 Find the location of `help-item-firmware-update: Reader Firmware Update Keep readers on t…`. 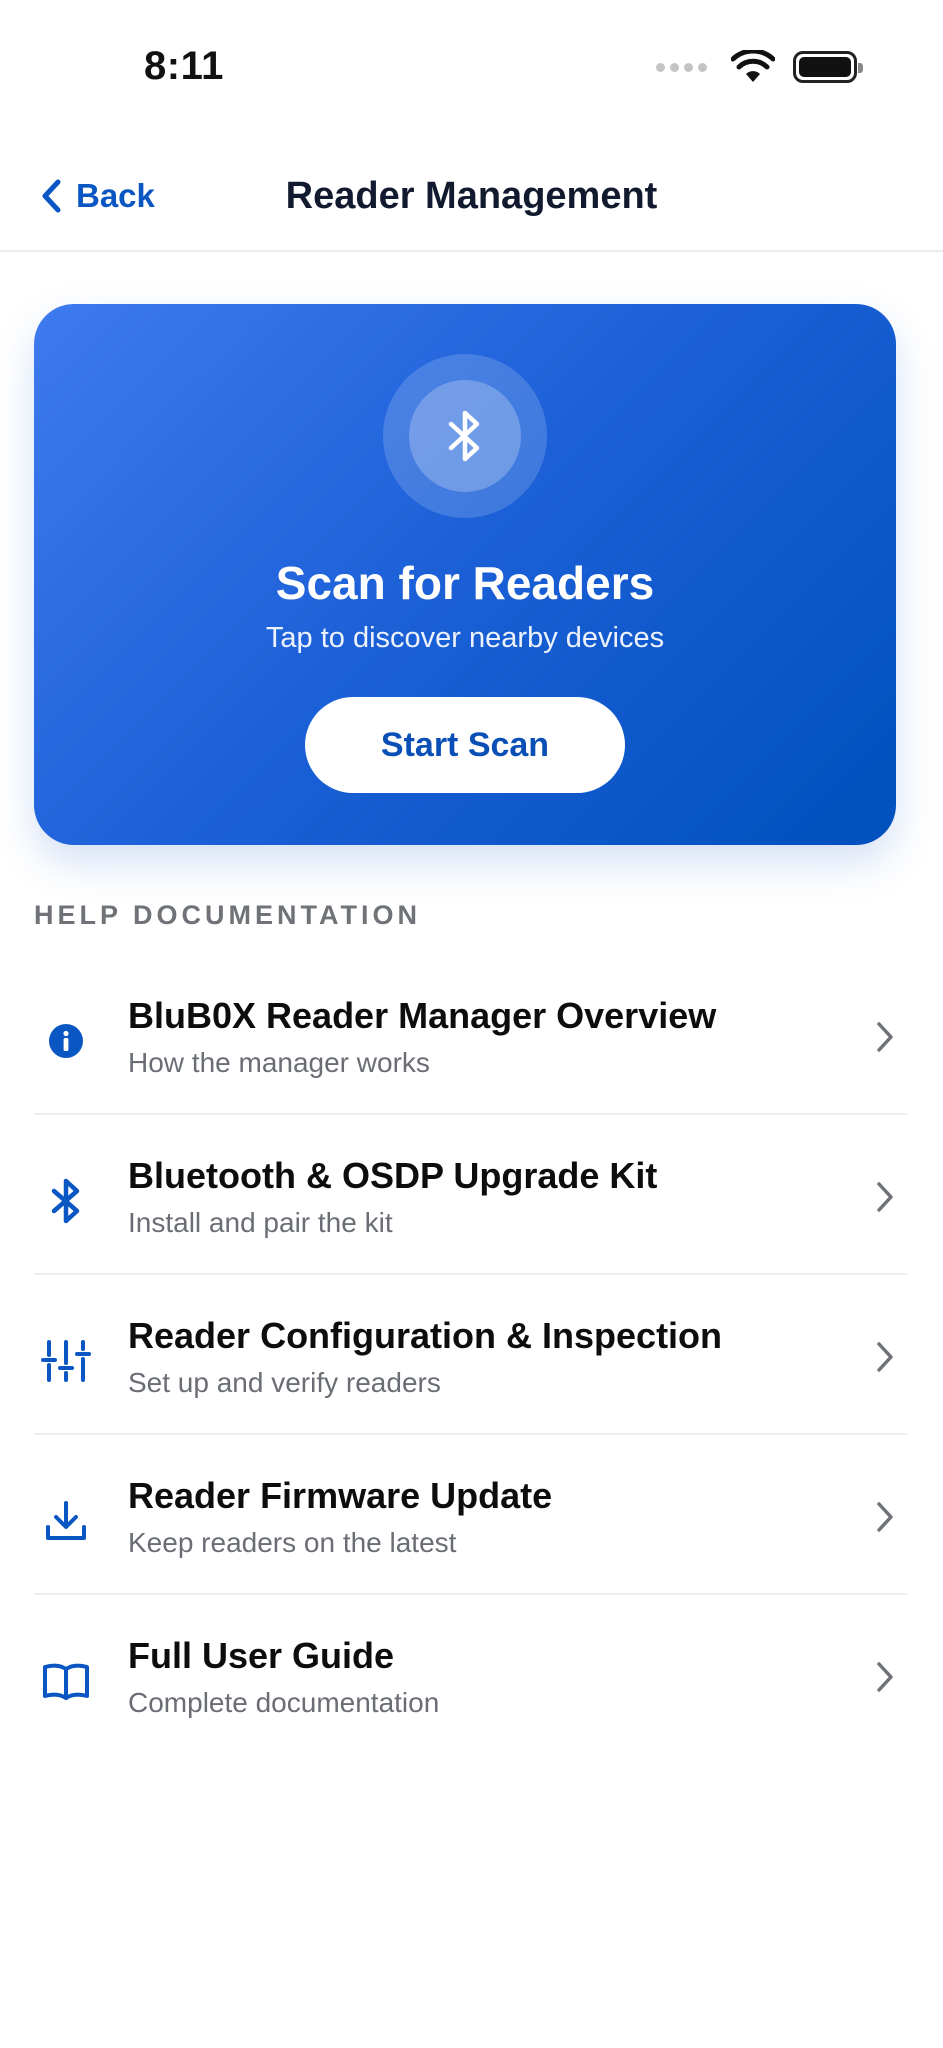

help-item-firmware-update: Reader Firmware Update Keep readers on t… is located at coordinates (471, 1515).